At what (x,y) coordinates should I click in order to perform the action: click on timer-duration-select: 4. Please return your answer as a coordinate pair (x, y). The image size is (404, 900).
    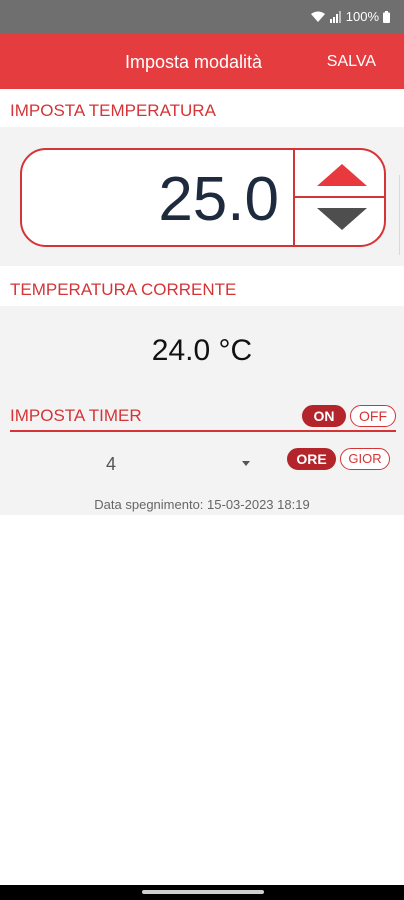
    Looking at the image, I should click on (140, 463).